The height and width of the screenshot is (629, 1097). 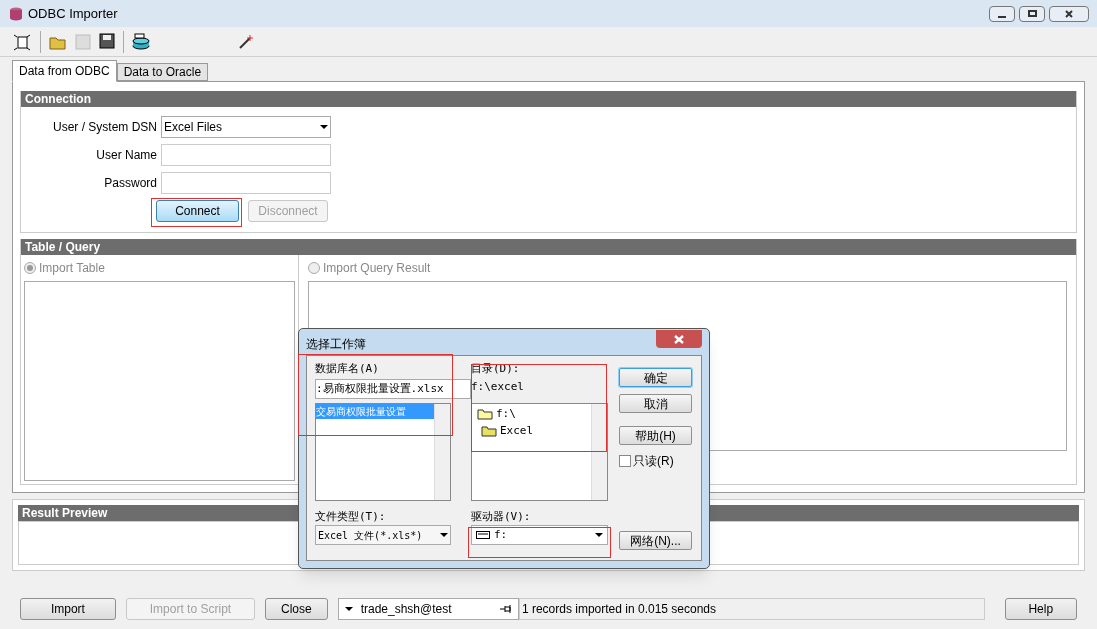 I want to click on field-label: Password, so click(x=130, y=183).